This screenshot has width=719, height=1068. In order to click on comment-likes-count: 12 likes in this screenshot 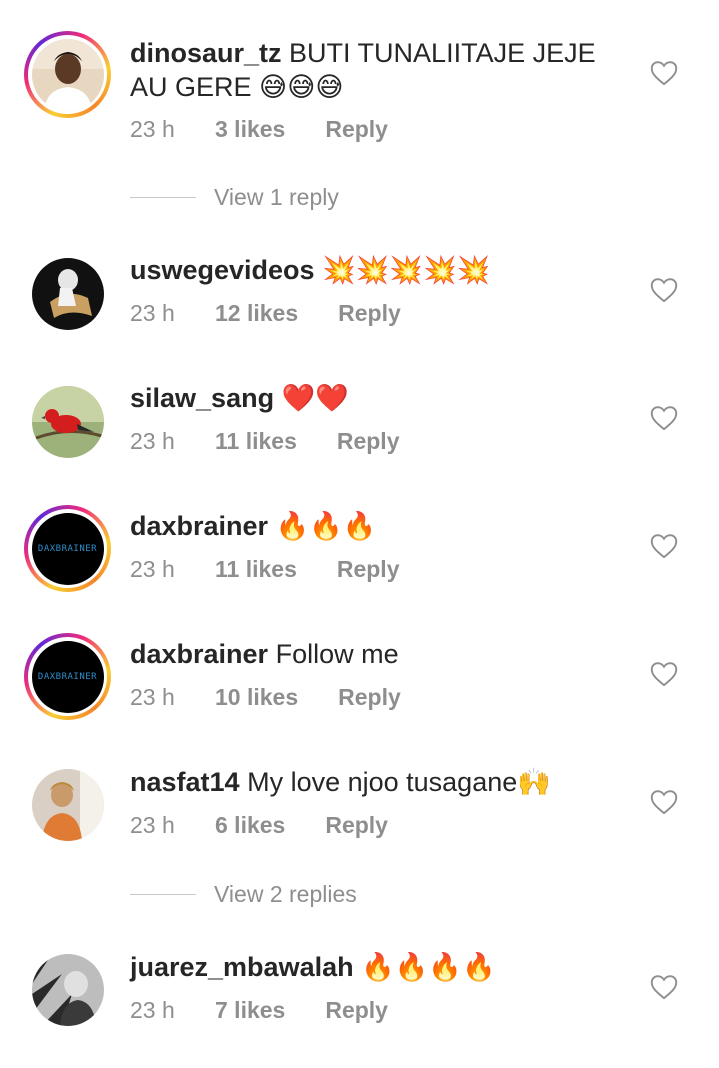, I will do `click(256, 313)`.